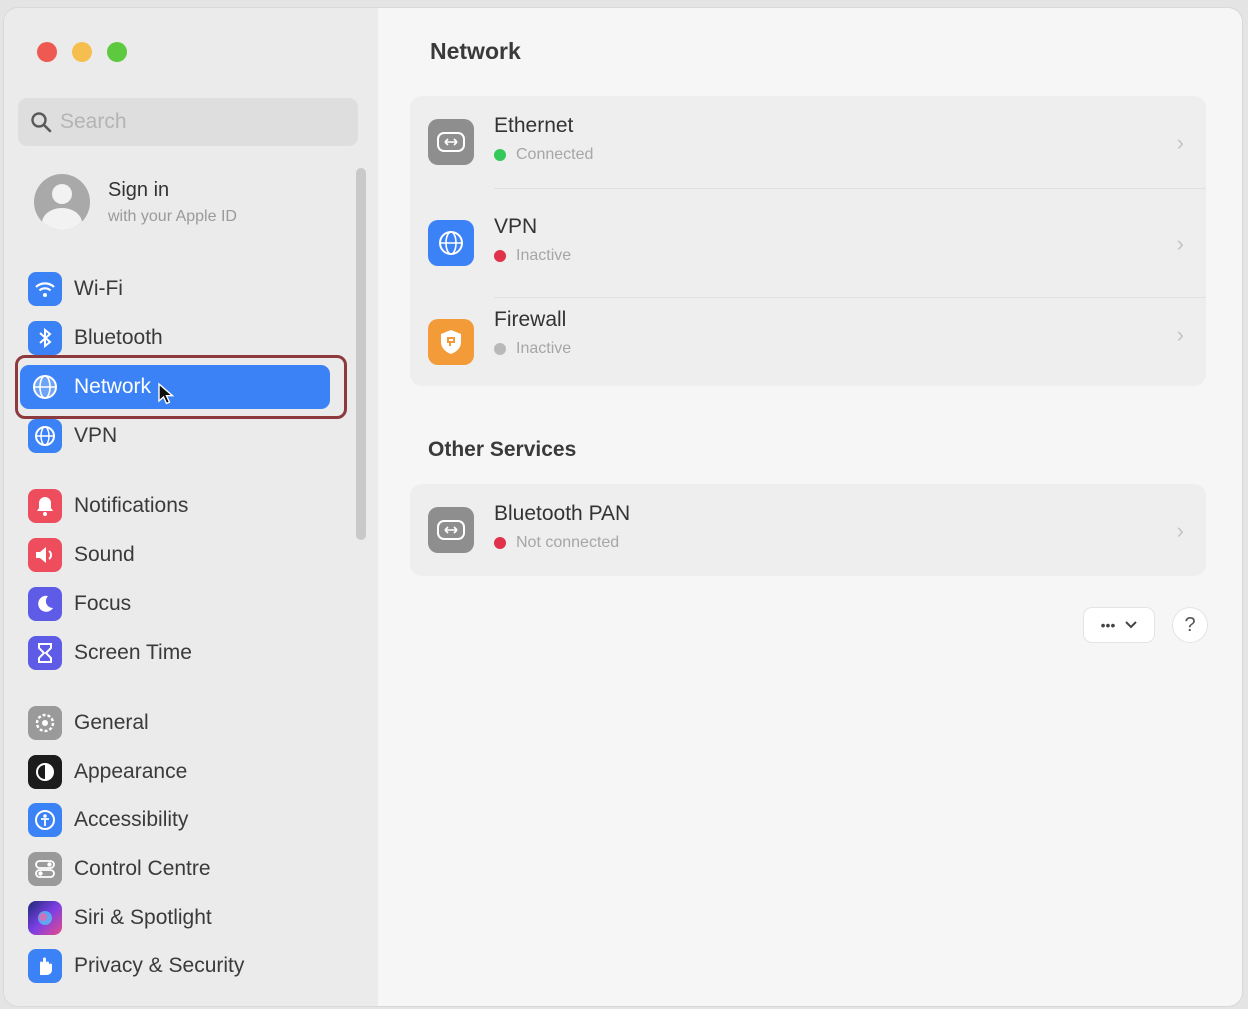 Image resolution: width=1248 pixels, height=1009 pixels. I want to click on service-row-vpn: VPN Inactive ›, so click(808, 243).